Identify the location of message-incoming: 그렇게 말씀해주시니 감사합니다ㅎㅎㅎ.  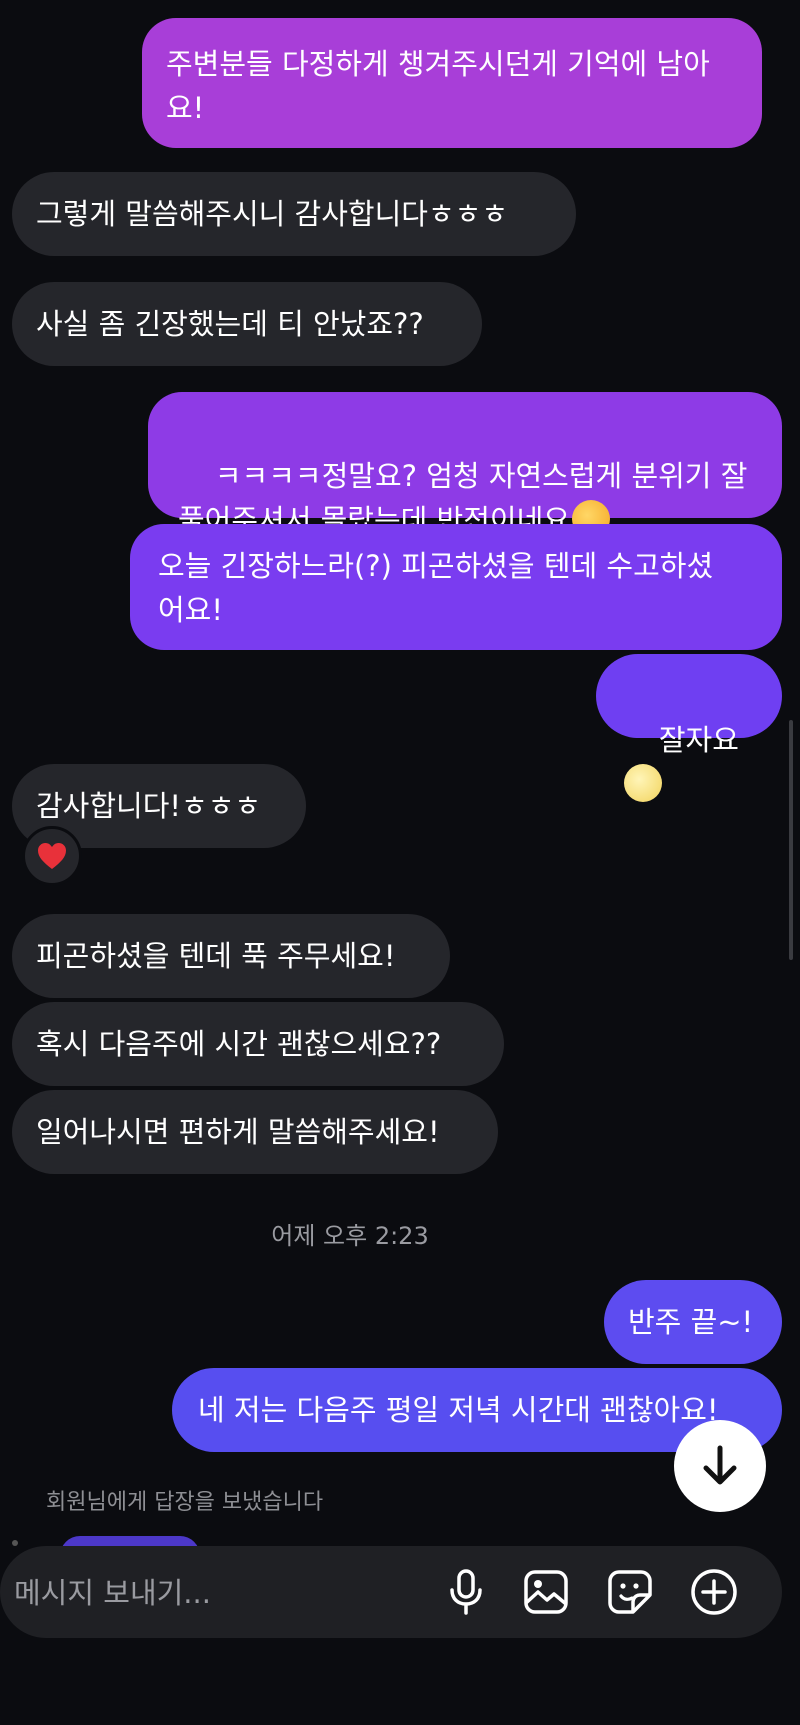
(294, 214).